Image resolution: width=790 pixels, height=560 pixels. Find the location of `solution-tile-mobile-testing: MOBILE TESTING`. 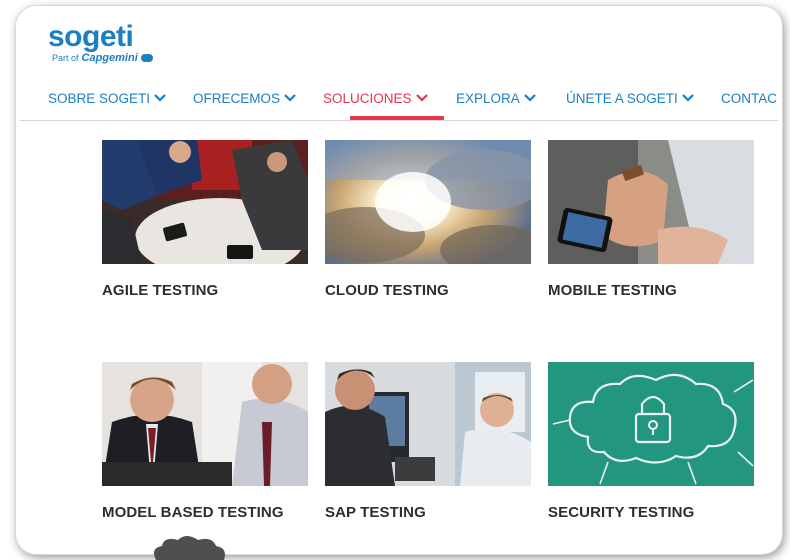

solution-tile-mobile-testing: MOBILE TESTING is located at coordinates (651, 219).